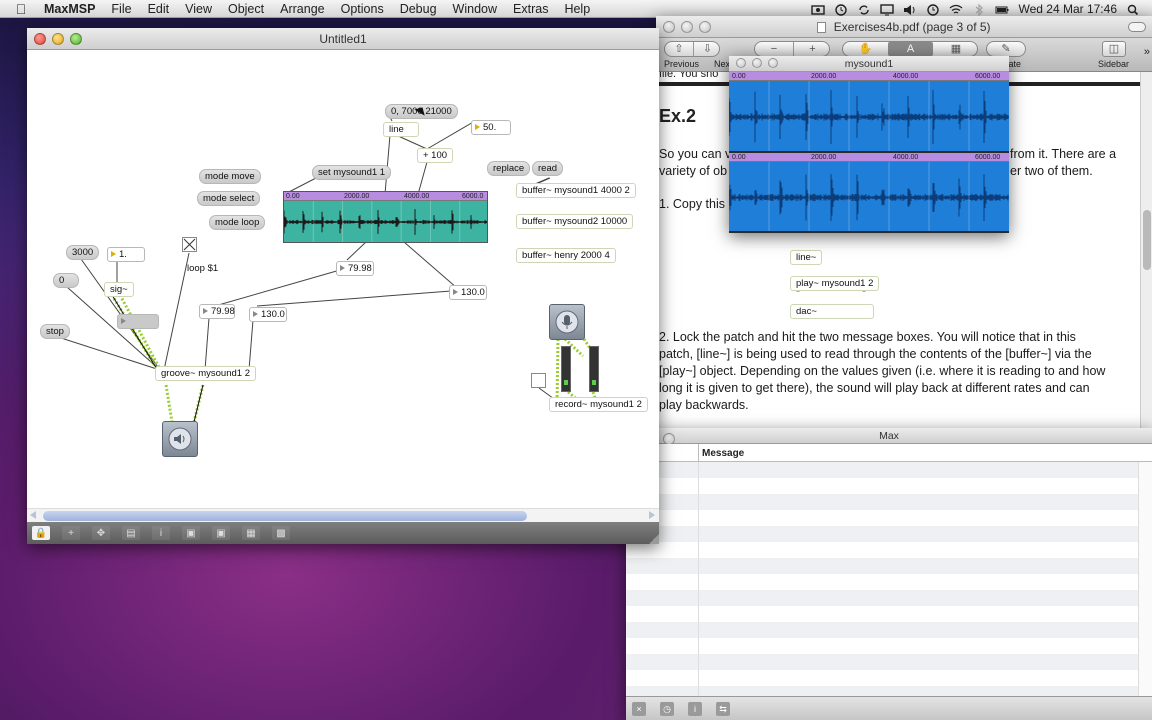 The height and width of the screenshot is (720, 1152). What do you see at coordinates (131, 533) in the screenshot?
I see `presentation-mode-icon: ▤` at bounding box center [131, 533].